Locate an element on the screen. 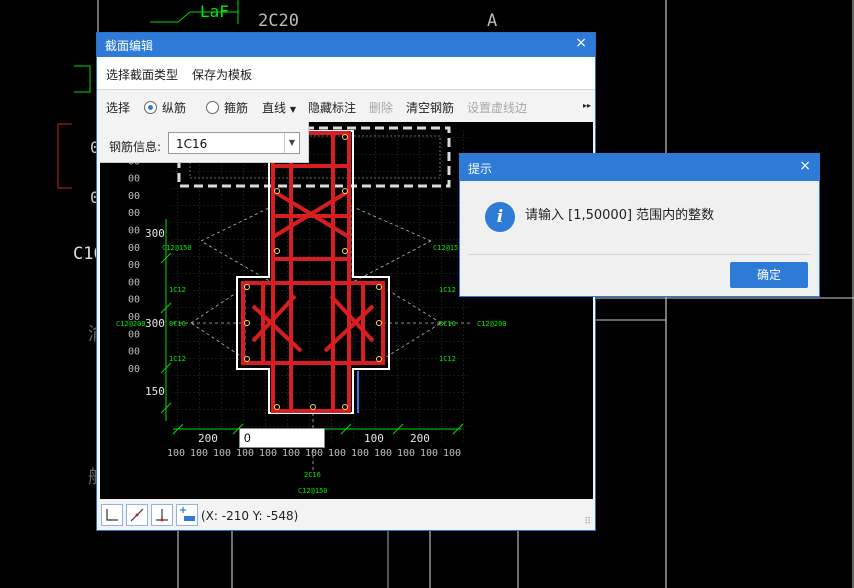  toolbar-overflow-icon: ▸▸ is located at coordinates (587, 105).